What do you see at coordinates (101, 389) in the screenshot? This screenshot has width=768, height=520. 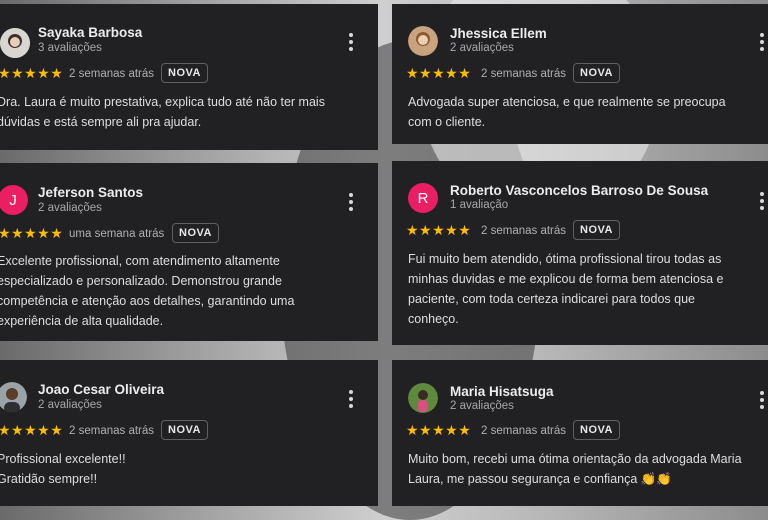 I see `reviewer-name: Joao Cesar Oliveira` at bounding box center [101, 389].